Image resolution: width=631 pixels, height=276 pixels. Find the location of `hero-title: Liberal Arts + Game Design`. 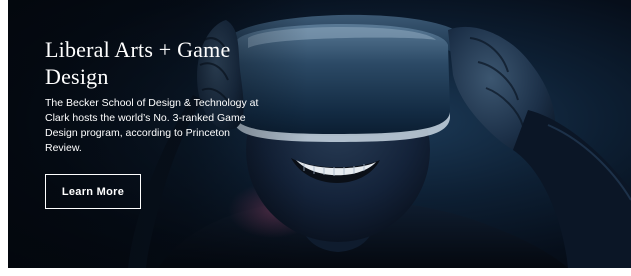

hero-title: Liberal Arts + Game Design is located at coordinates (138, 63).